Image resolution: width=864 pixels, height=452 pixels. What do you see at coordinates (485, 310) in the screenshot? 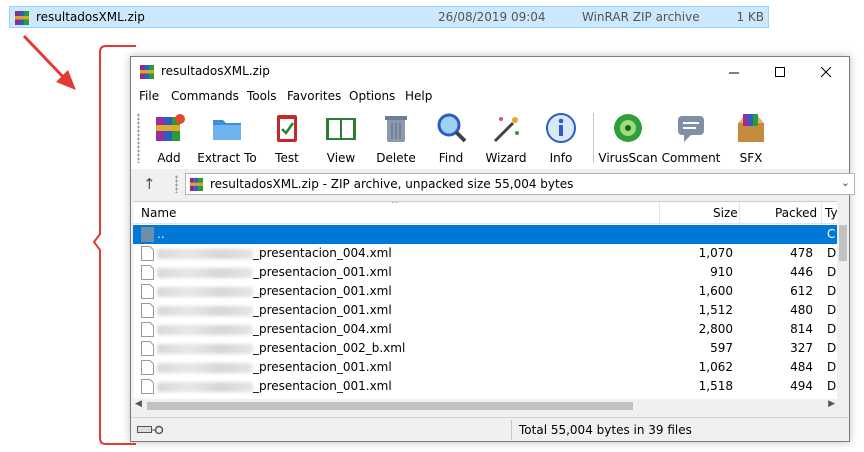
I see `file-row: _presentacion_001.xml 1,512 480 D` at bounding box center [485, 310].